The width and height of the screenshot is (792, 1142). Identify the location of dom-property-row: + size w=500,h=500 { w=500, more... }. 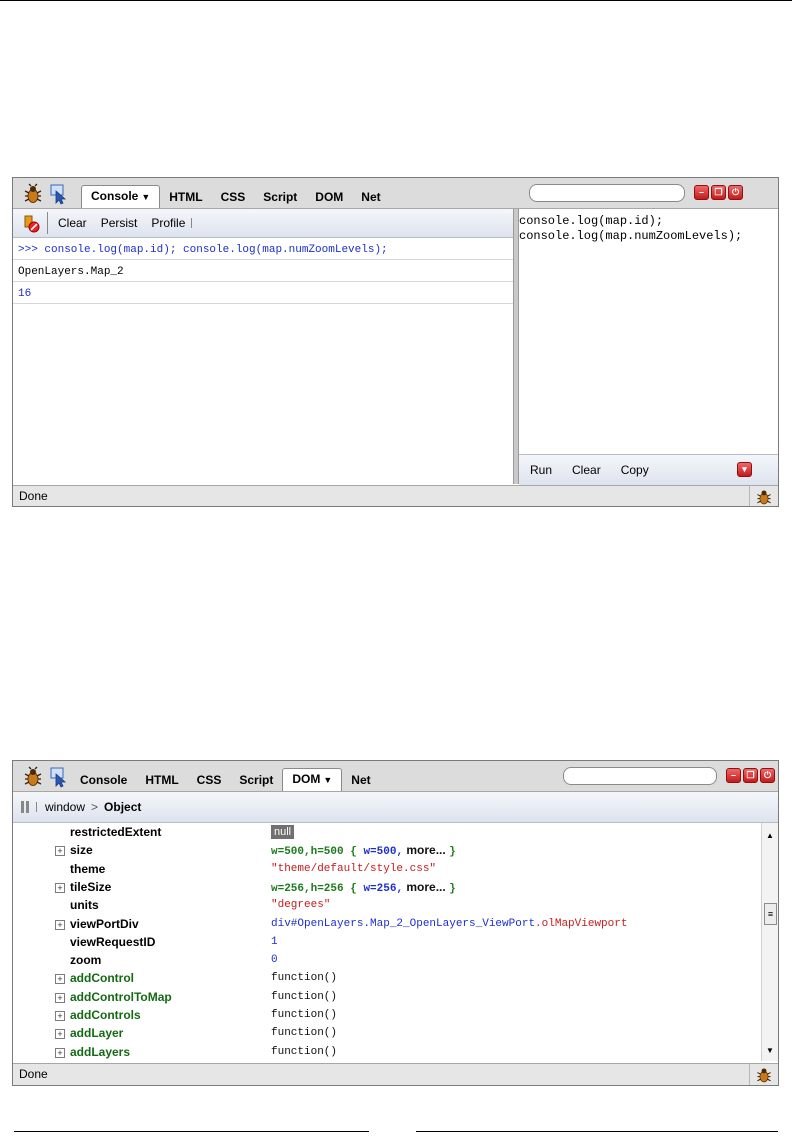
(387, 850).